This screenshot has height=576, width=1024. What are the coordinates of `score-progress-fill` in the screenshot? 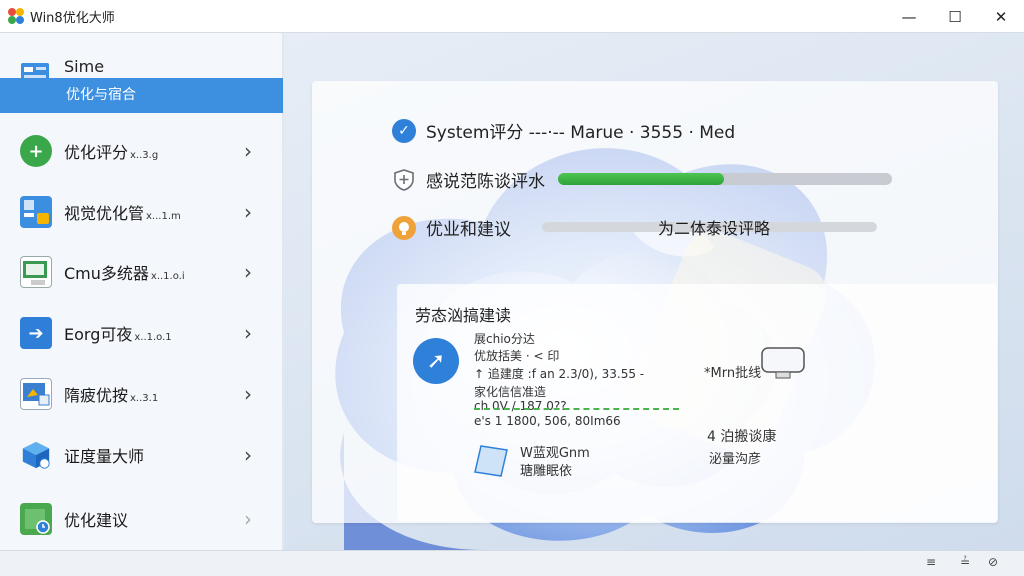 It's located at (641, 179).